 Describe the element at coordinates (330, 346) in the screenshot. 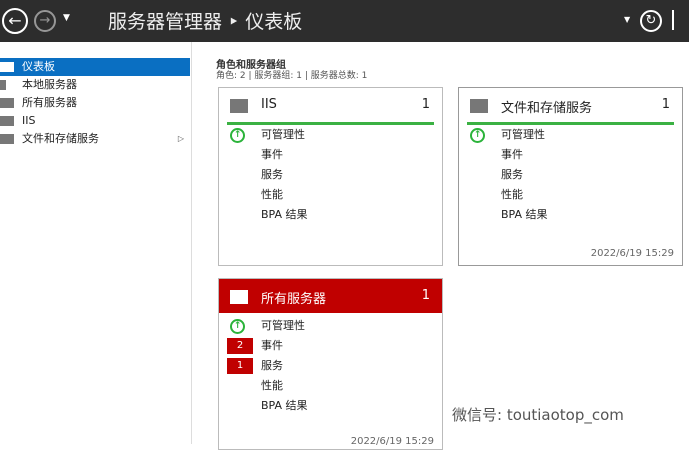

I see `card-row-events: 2 事件` at that location.